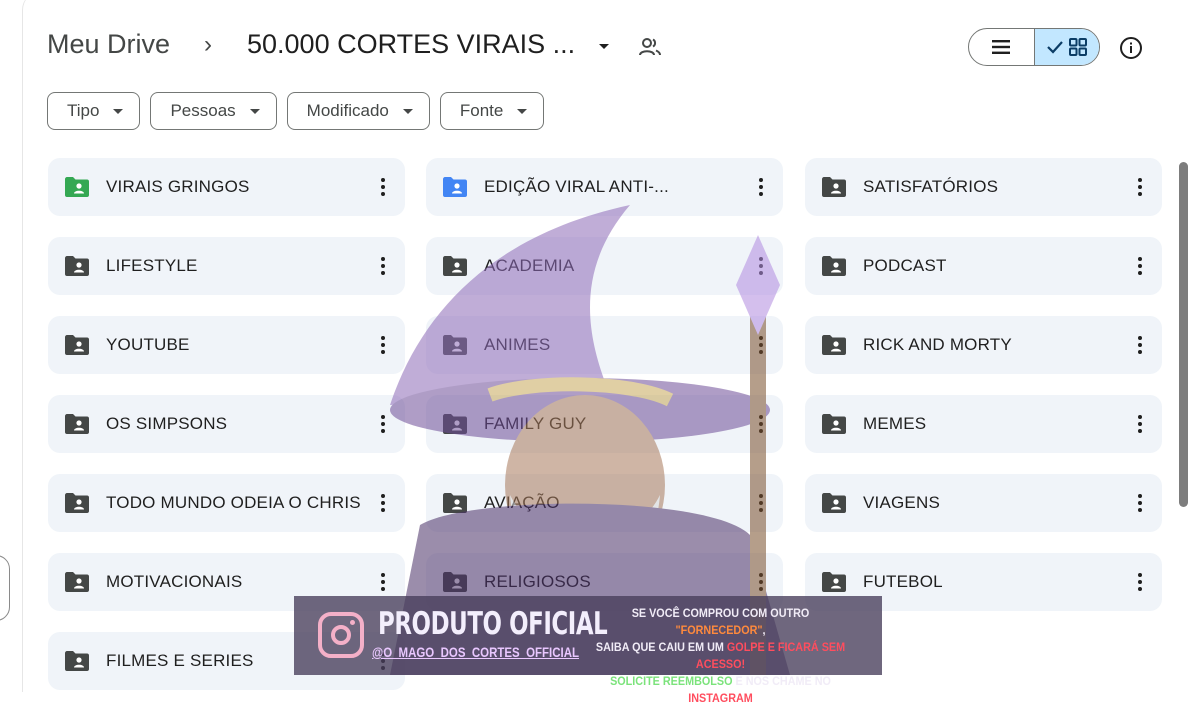  I want to click on folder-card: PODCAST, so click(983, 266).